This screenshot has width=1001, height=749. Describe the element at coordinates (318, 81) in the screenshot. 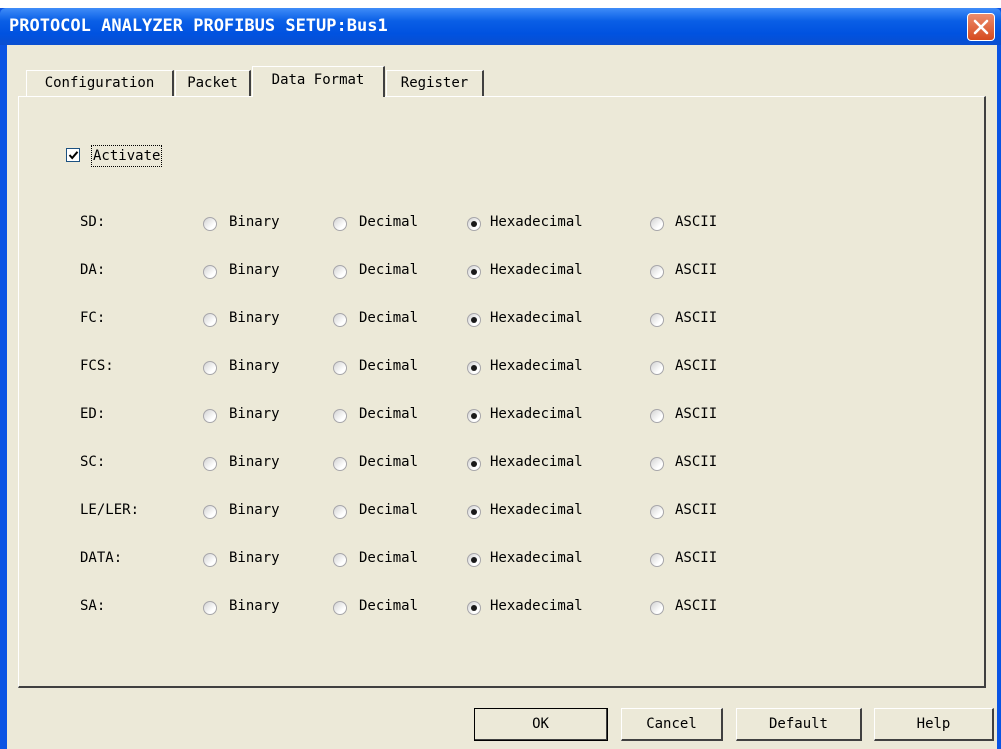

I see `tab-data-format: Data Format` at that location.